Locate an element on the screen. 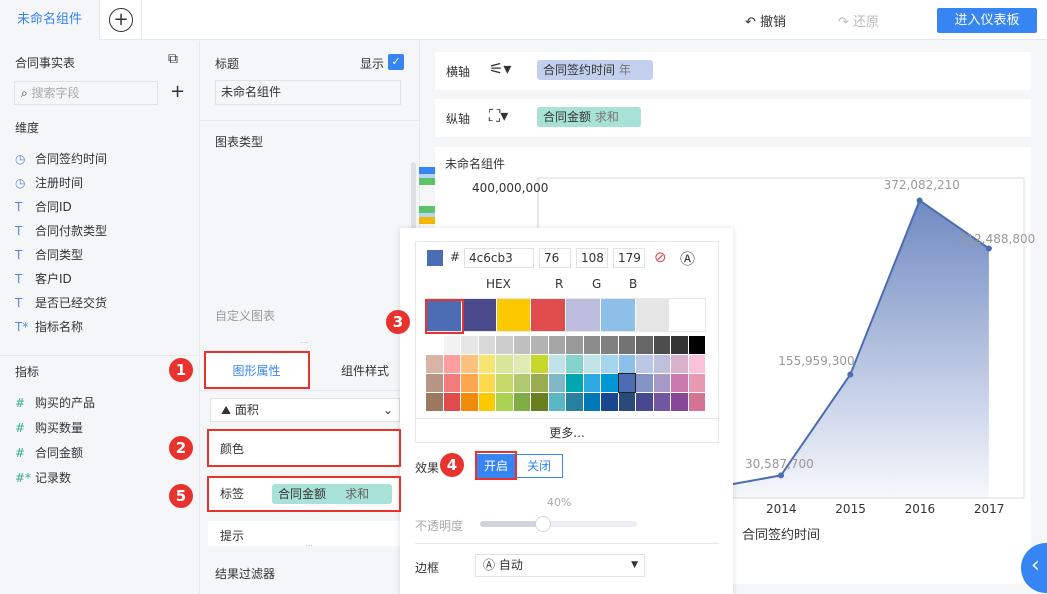  border-select: Ⓐ 自动 ▼ is located at coordinates (560, 565).